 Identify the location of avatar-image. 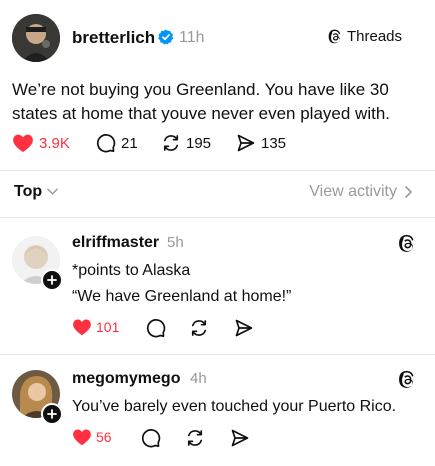
(36, 38).